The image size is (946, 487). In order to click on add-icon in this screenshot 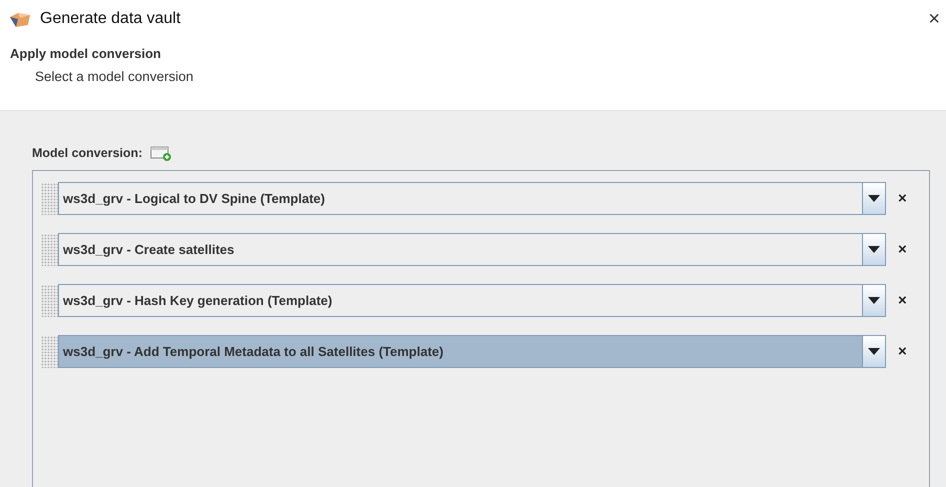, I will do `click(161, 153)`.